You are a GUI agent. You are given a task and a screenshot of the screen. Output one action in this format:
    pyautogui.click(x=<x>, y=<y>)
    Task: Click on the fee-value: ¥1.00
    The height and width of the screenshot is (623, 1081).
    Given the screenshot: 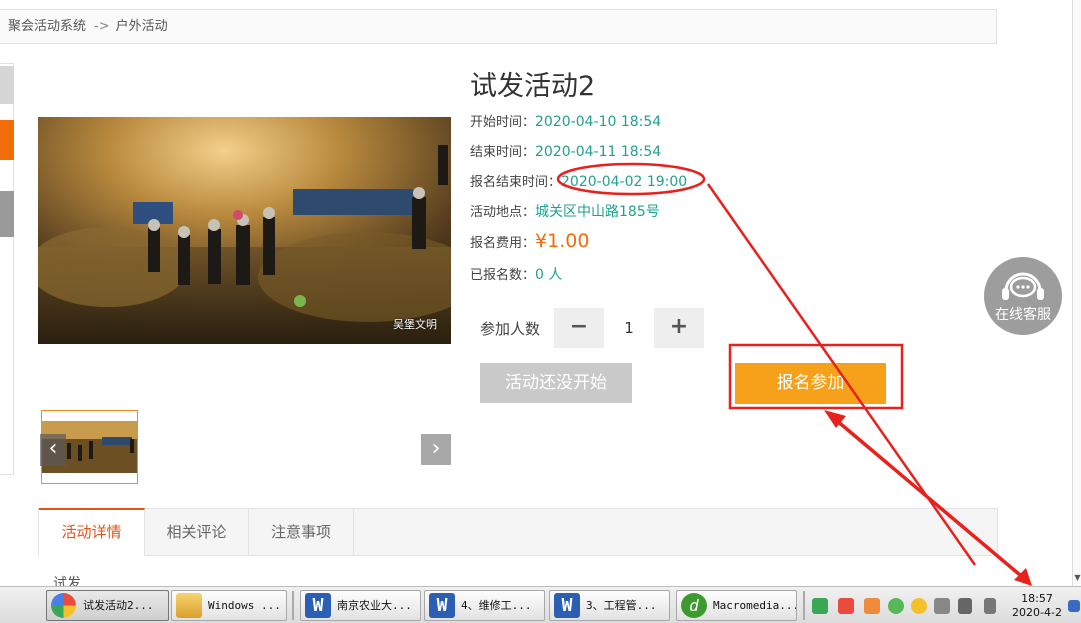 What is the action you would take?
    pyautogui.click(x=562, y=241)
    